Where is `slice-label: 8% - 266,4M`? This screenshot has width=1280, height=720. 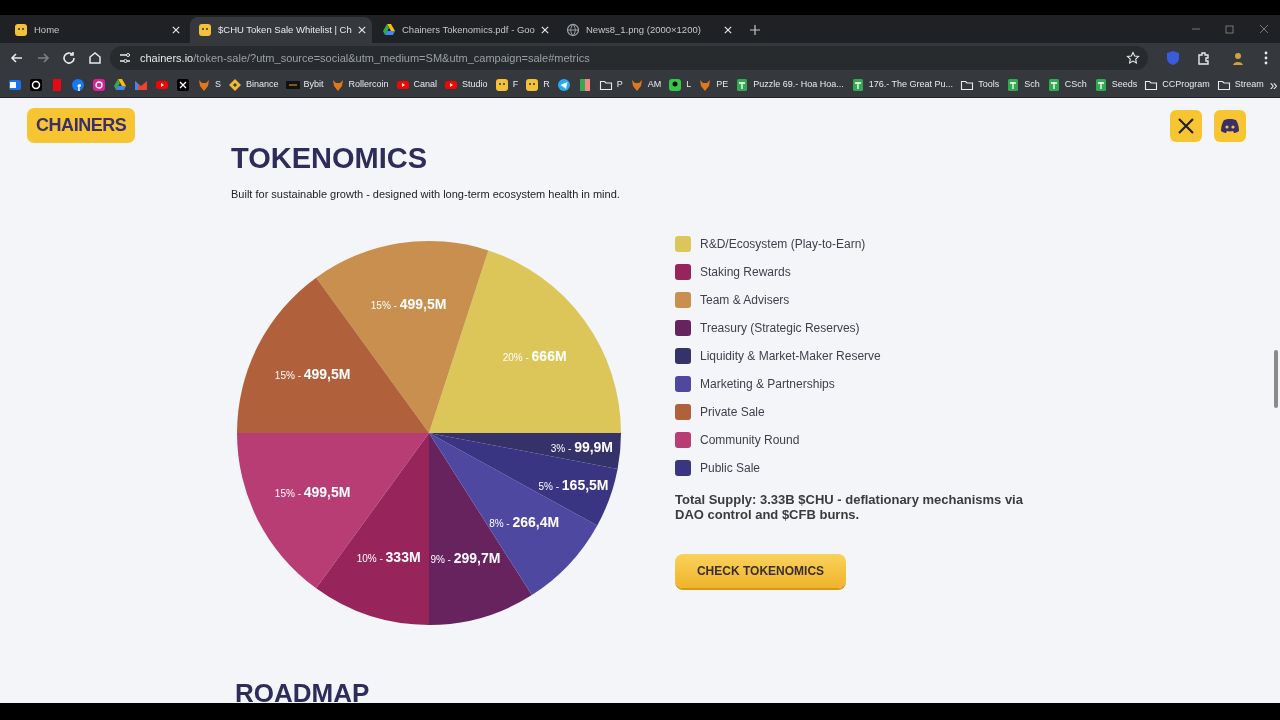
slice-label: 8% - 266,4M is located at coordinates (524, 521).